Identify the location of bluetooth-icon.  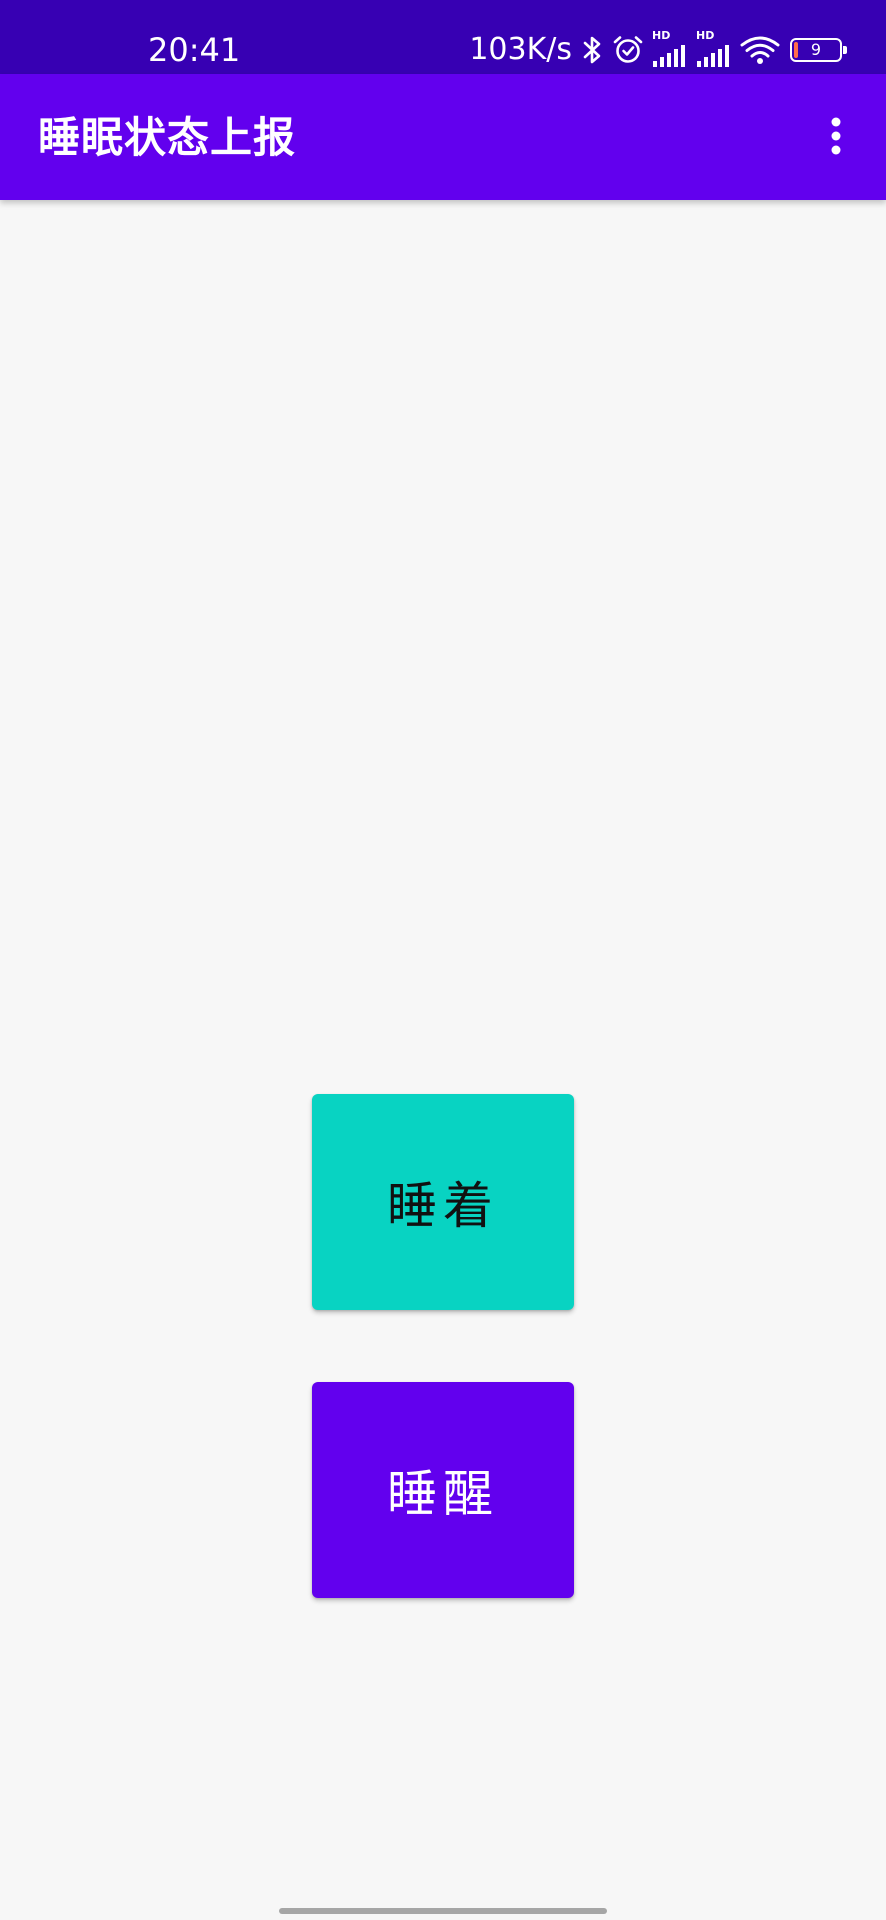
(593, 50).